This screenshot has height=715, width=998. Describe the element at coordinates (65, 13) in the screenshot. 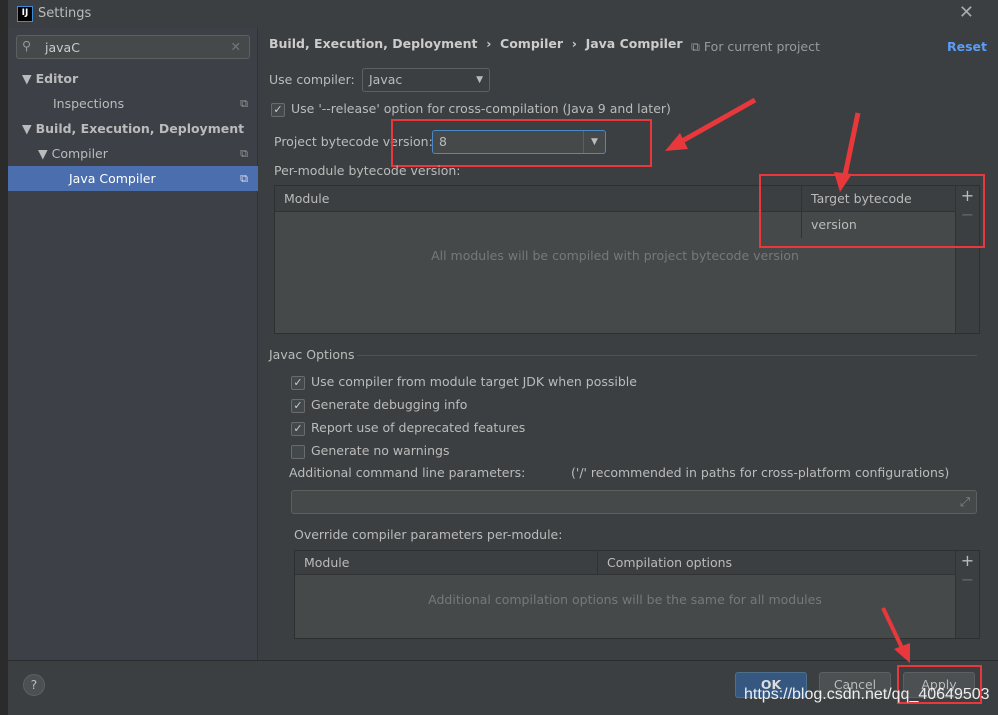

I see `window-title: Settings` at that location.